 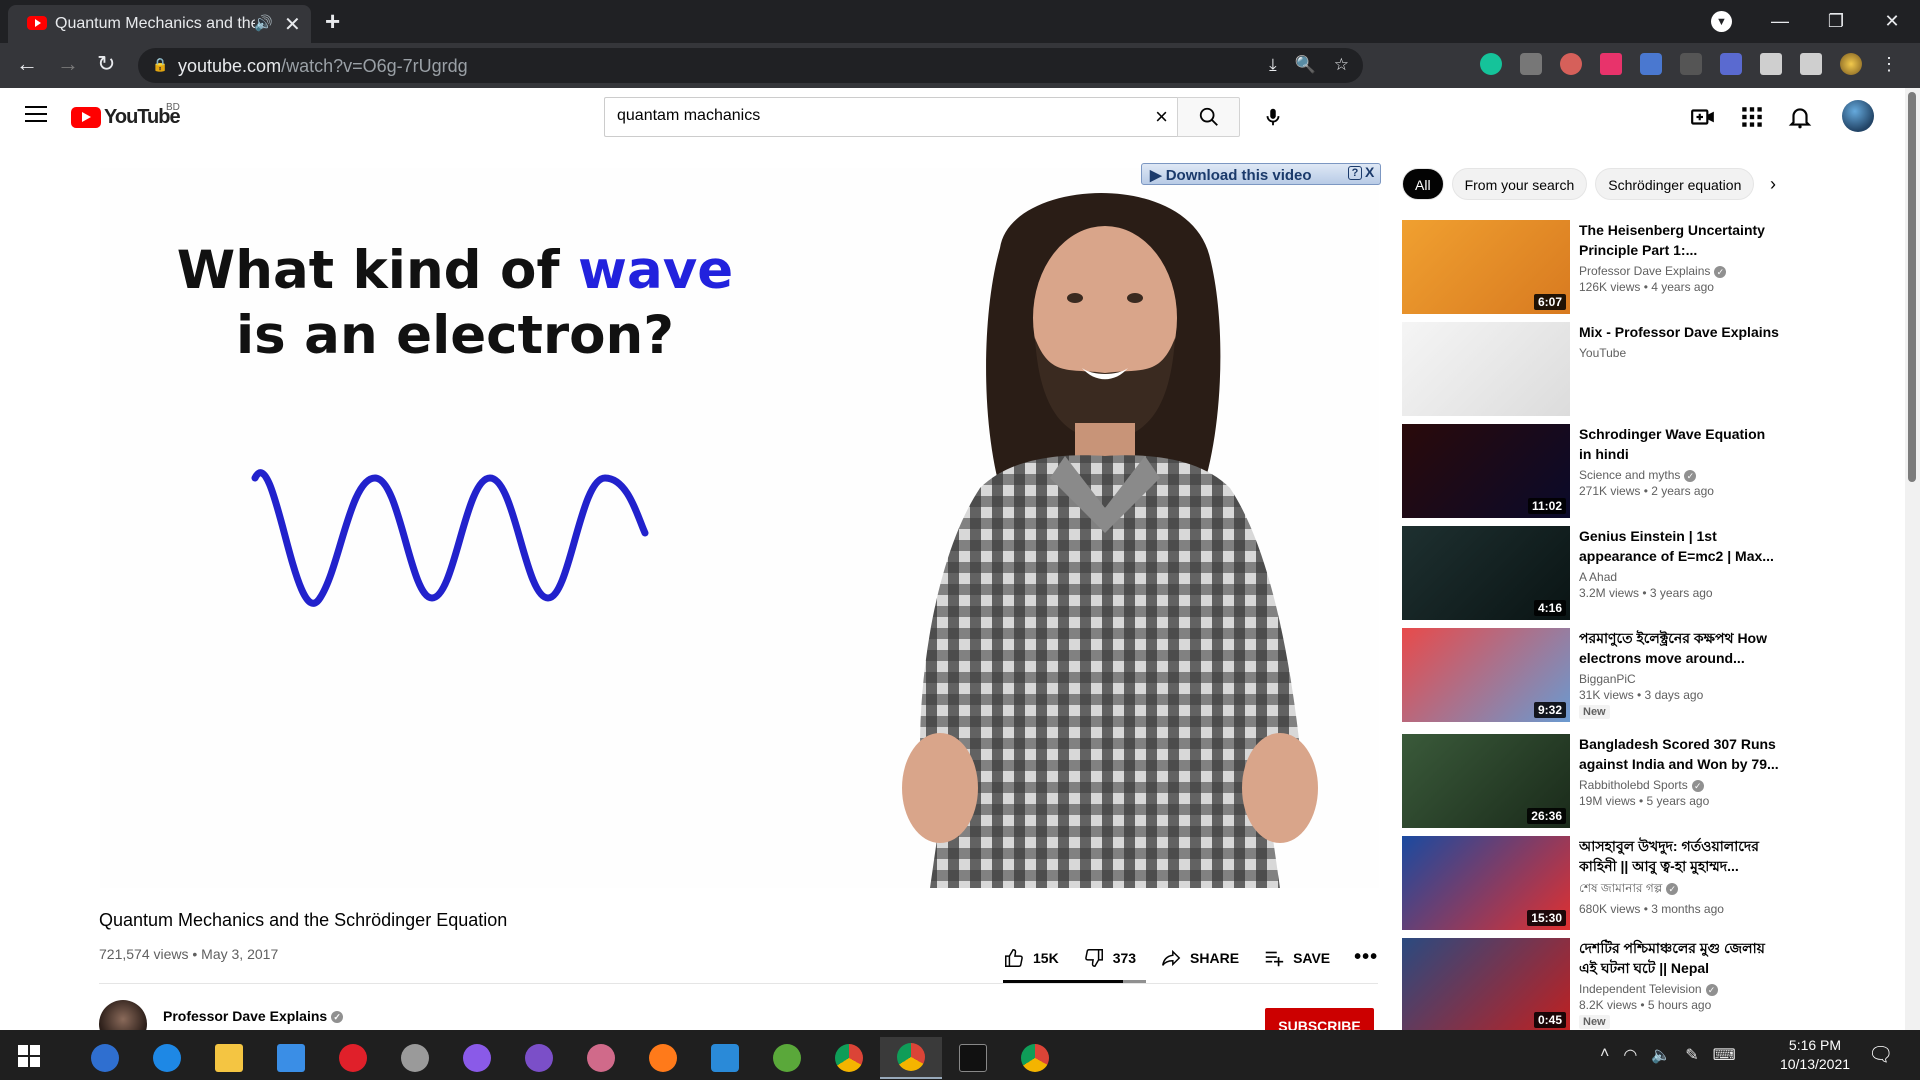 What do you see at coordinates (353, 1058) in the screenshot?
I see `opera-taskbar-icon` at bounding box center [353, 1058].